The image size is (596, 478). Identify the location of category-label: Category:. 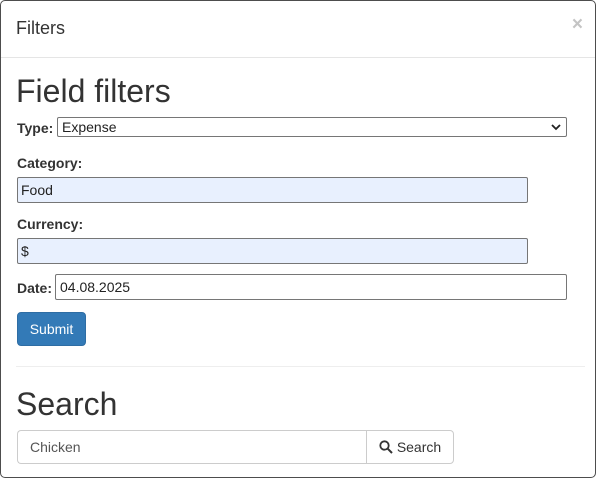
(50, 163).